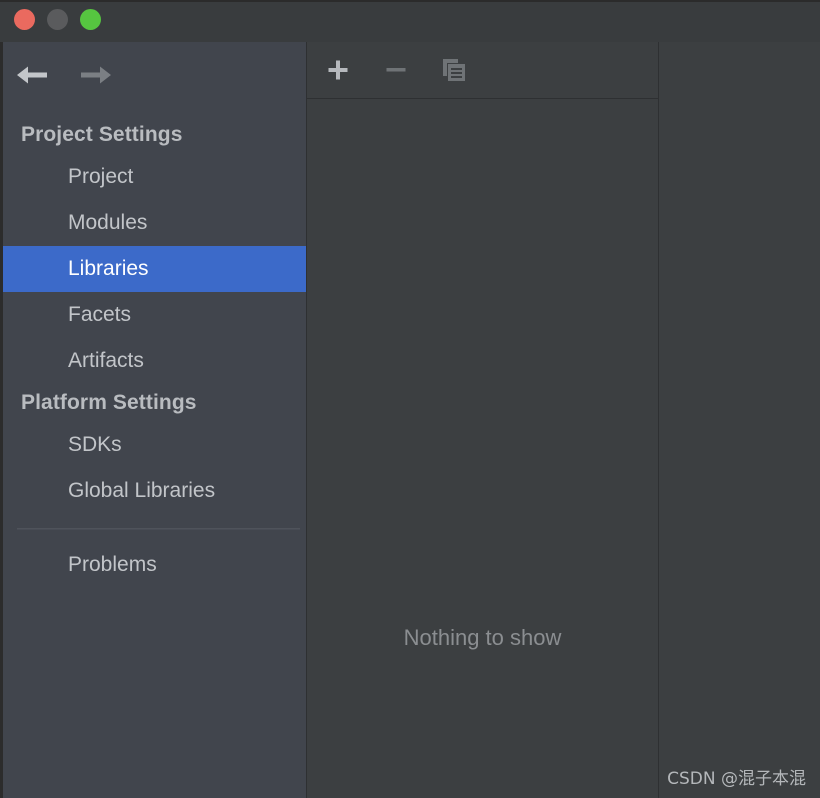 The image size is (820, 798). What do you see at coordinates (154, 269) in the screenshot?
I see `sidebar-item-libraries: Libraries` at bounding box center [154, 269].